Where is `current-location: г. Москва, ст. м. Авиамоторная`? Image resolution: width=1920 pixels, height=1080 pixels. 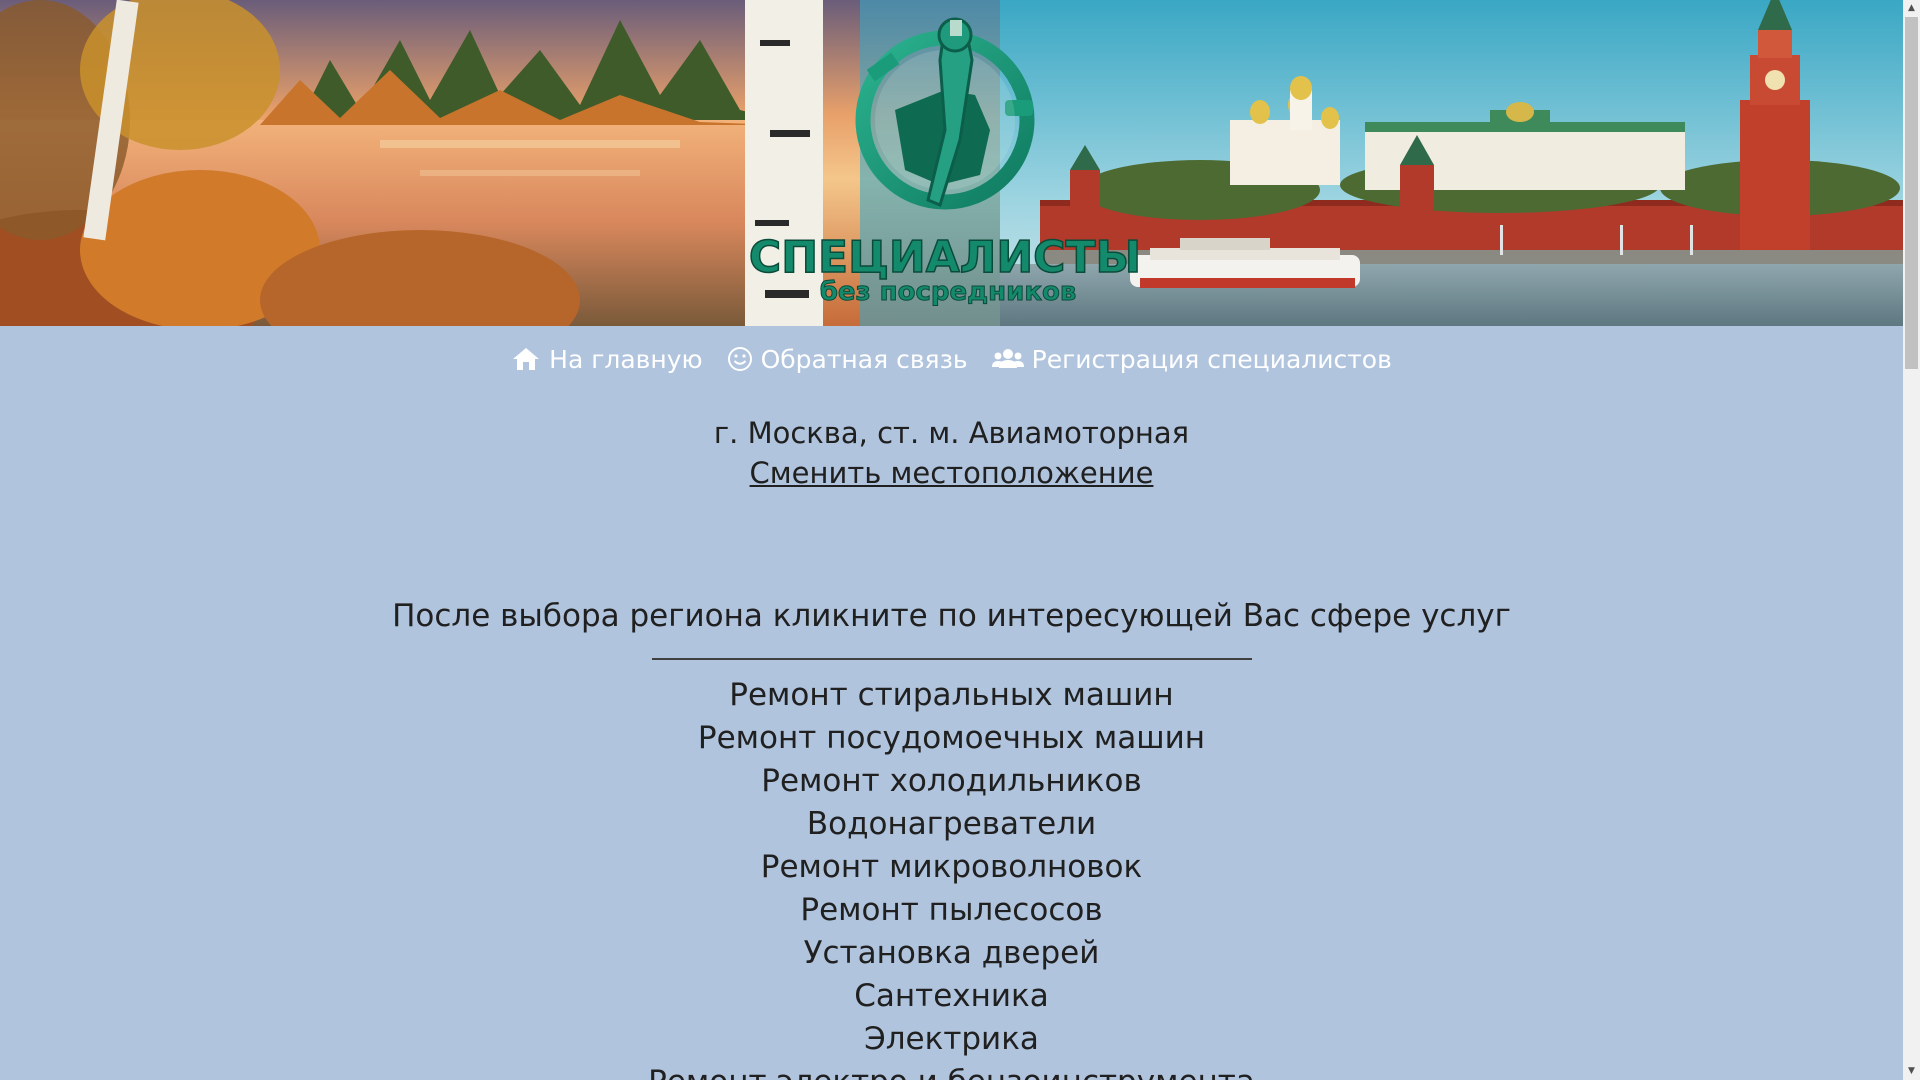 current-location: г. Москва, ст. м. Авиамоторная is located at coordinates (951, 433).